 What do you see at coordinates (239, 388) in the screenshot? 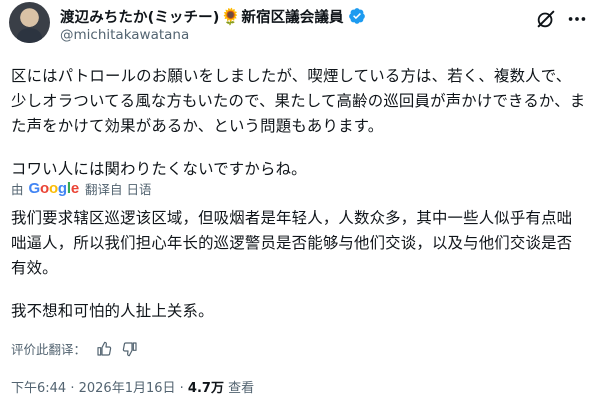
I see `views-label: 查看` at bounding box center [239, 388].